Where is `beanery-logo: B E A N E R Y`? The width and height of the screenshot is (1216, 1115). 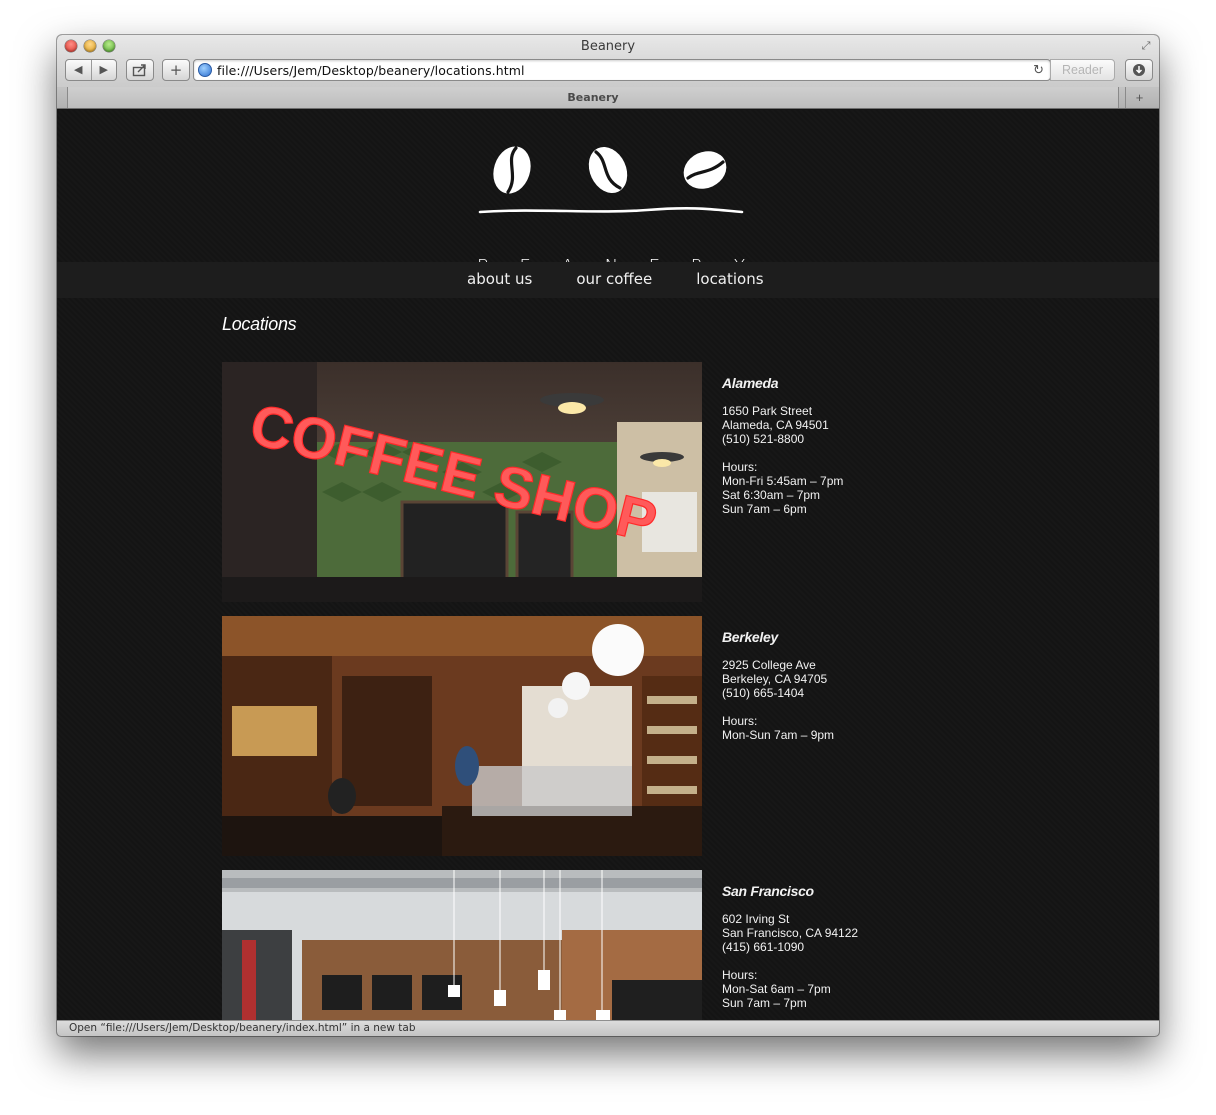 beanery-logo: B E A N E R Y is located at coordinates (608, 208).